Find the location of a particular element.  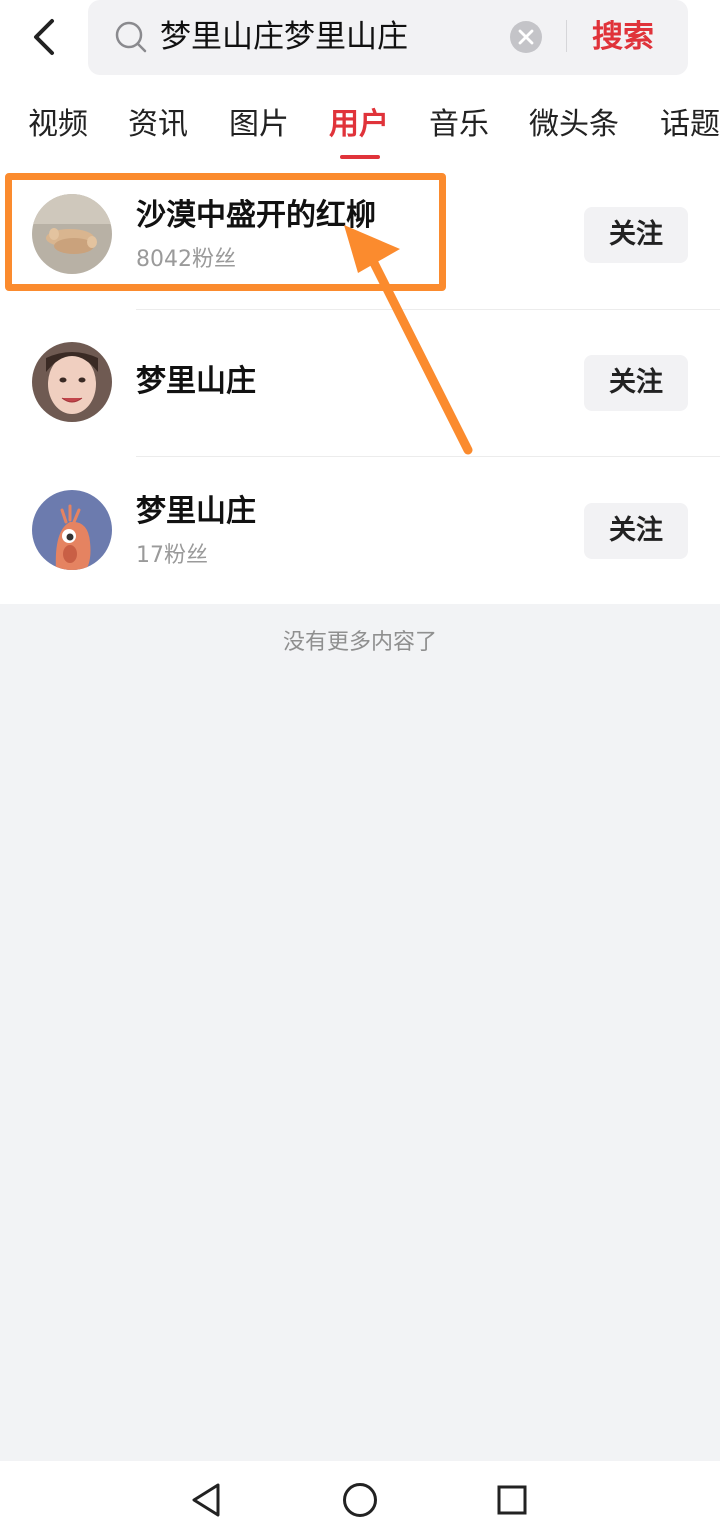

cartoon-avatar-icon is located at coordinates (72, 530).